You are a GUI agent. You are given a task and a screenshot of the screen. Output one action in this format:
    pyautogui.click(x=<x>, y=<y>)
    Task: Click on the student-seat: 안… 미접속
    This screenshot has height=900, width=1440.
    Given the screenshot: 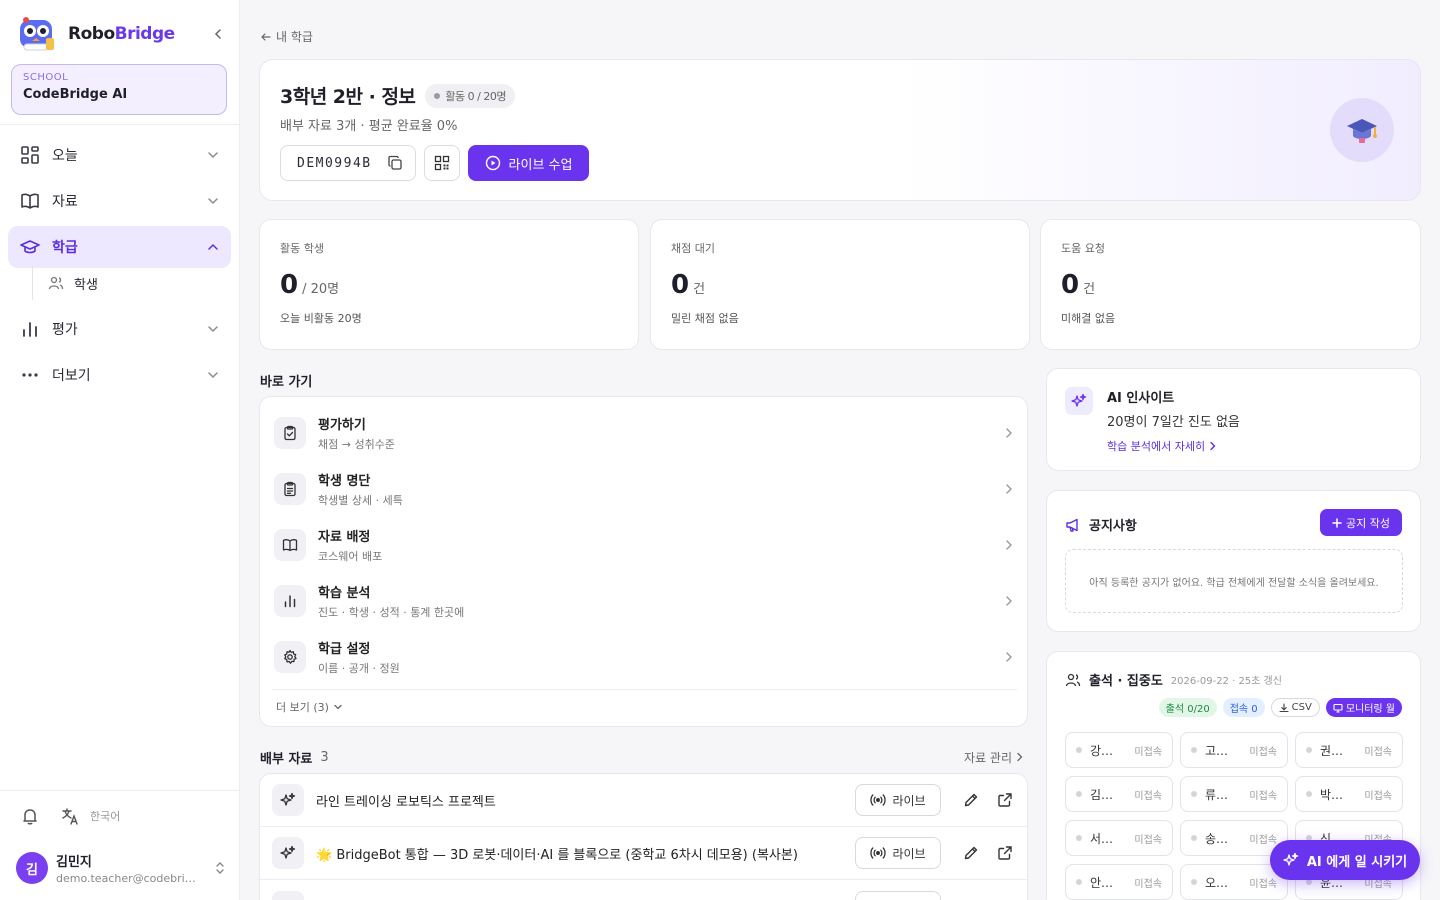 What is the action you would take?
    pyautogui.click(x=1119, y=882)
    